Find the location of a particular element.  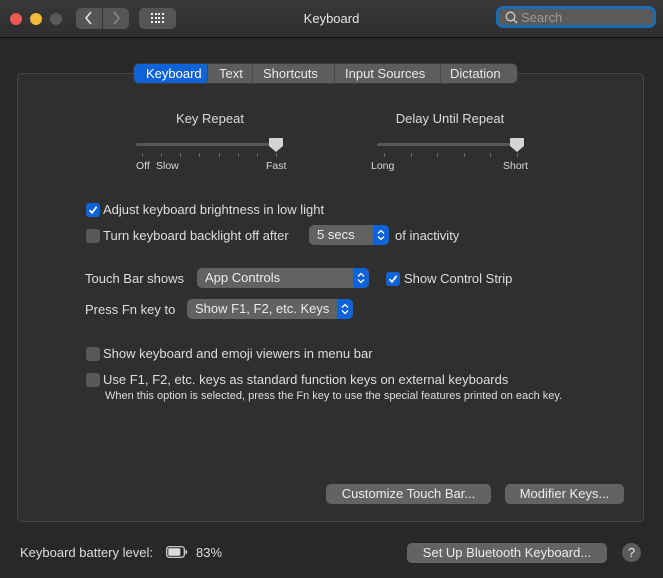

fn-key-value: Show F1, F2, etc. Keys is located at coordinates (262, 308).